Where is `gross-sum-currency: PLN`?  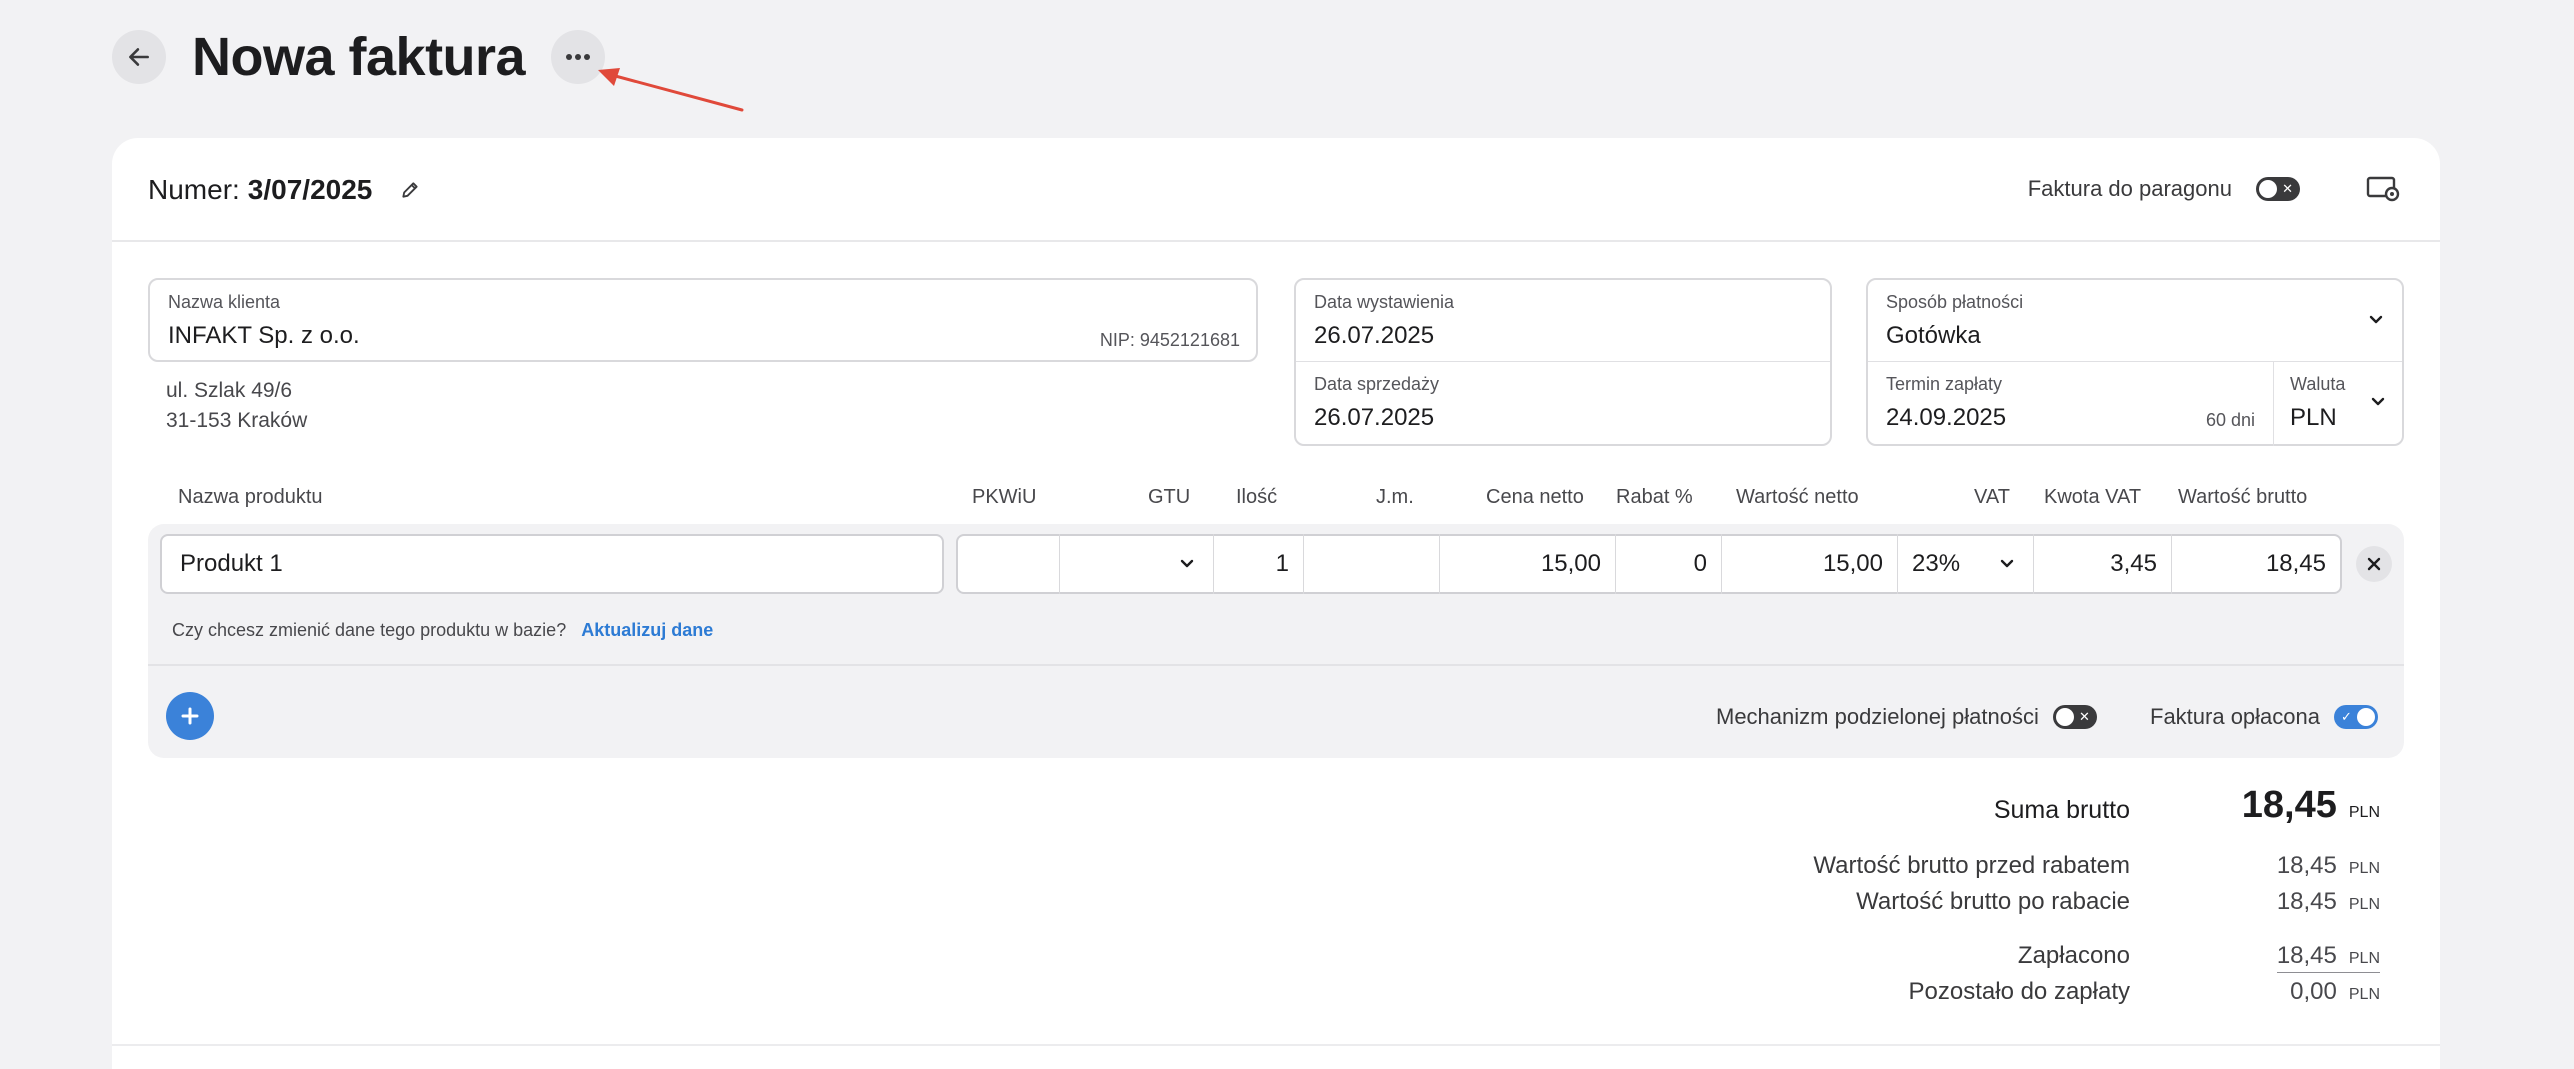
gross-sum-currency: PLN is located at coordinates (2364, 812).